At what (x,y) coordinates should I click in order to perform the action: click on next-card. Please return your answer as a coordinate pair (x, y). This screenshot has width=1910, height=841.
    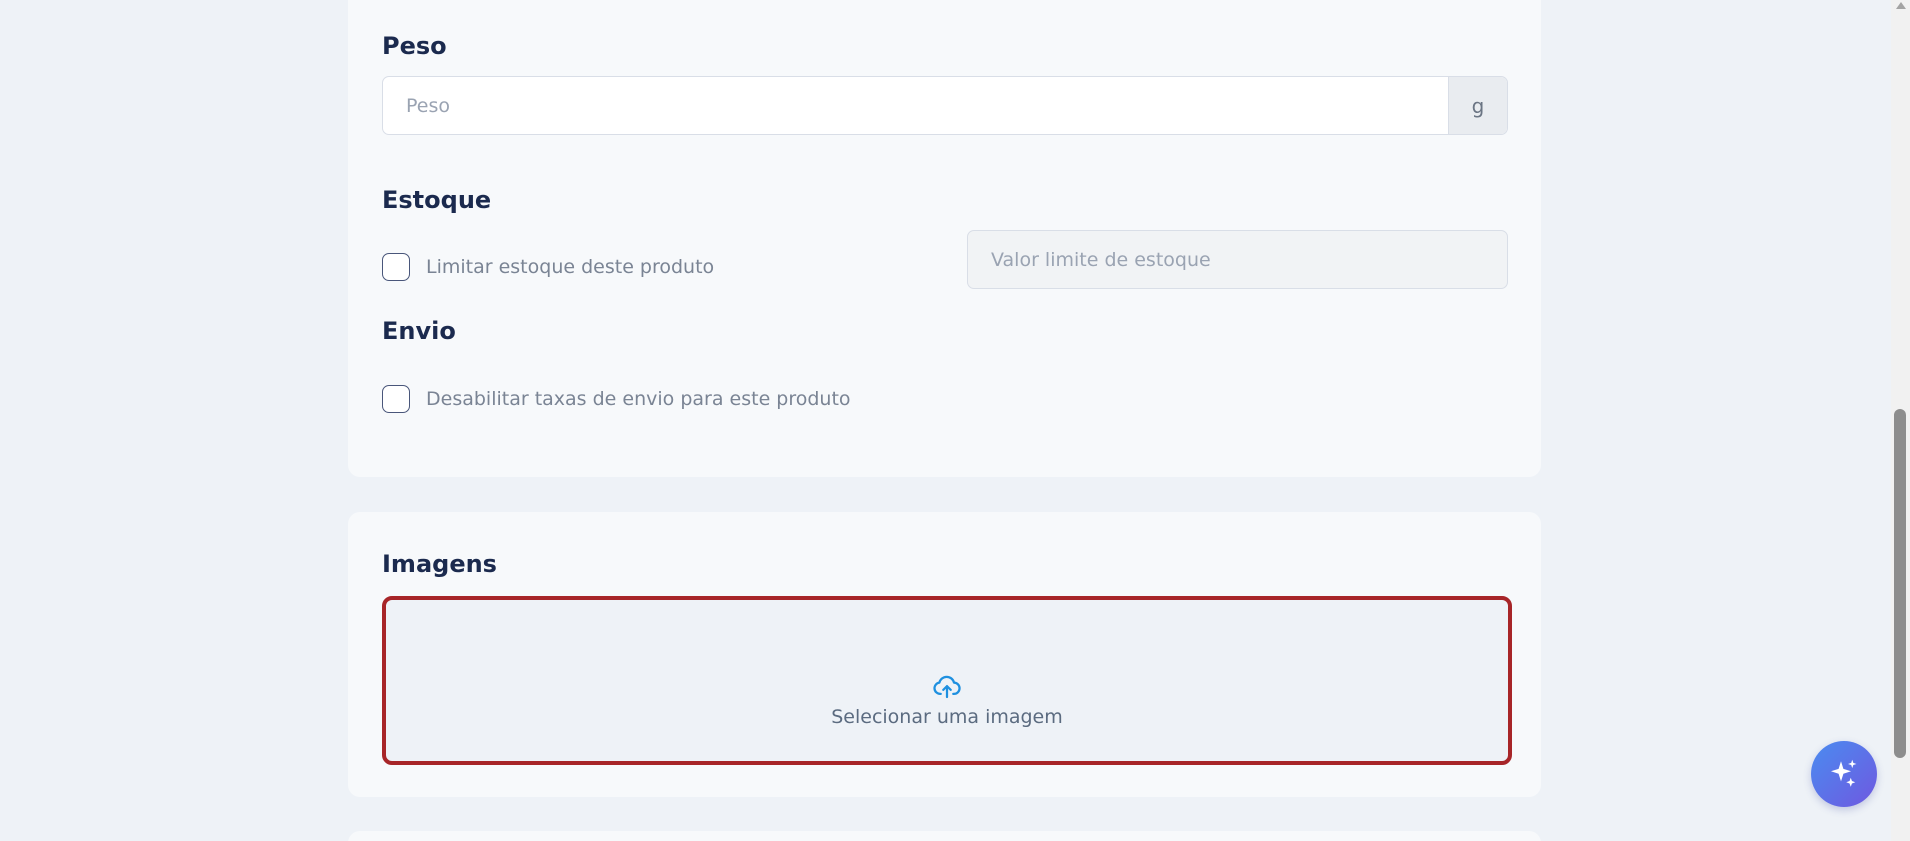
    Looking at the image, I should click on (944, 836).